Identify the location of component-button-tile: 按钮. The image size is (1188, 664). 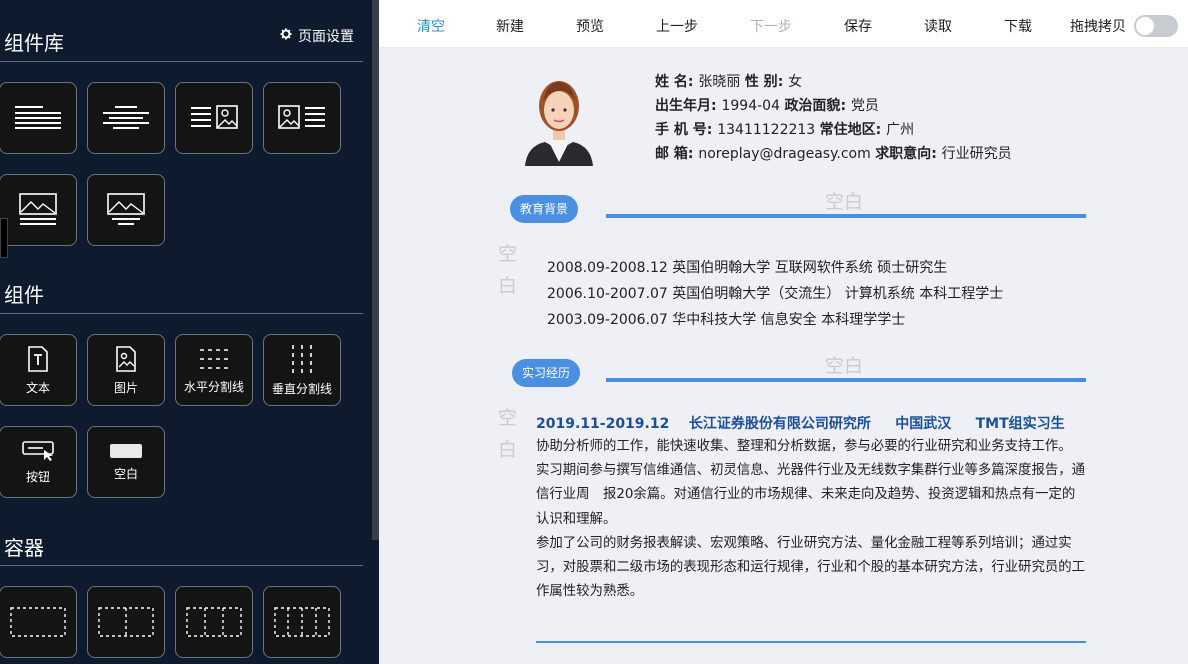
(38, 462).